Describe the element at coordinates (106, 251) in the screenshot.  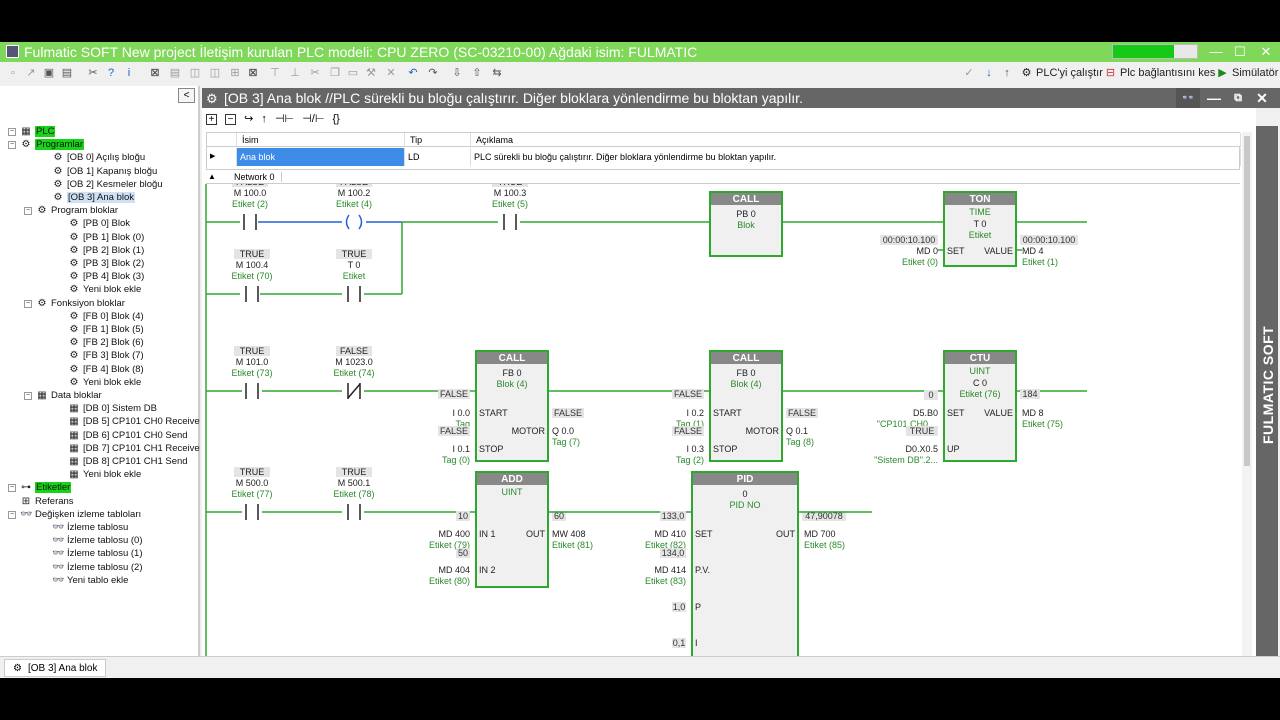
I see `tree-item: ⚙ [PB 2] Blok (1)` at that location.